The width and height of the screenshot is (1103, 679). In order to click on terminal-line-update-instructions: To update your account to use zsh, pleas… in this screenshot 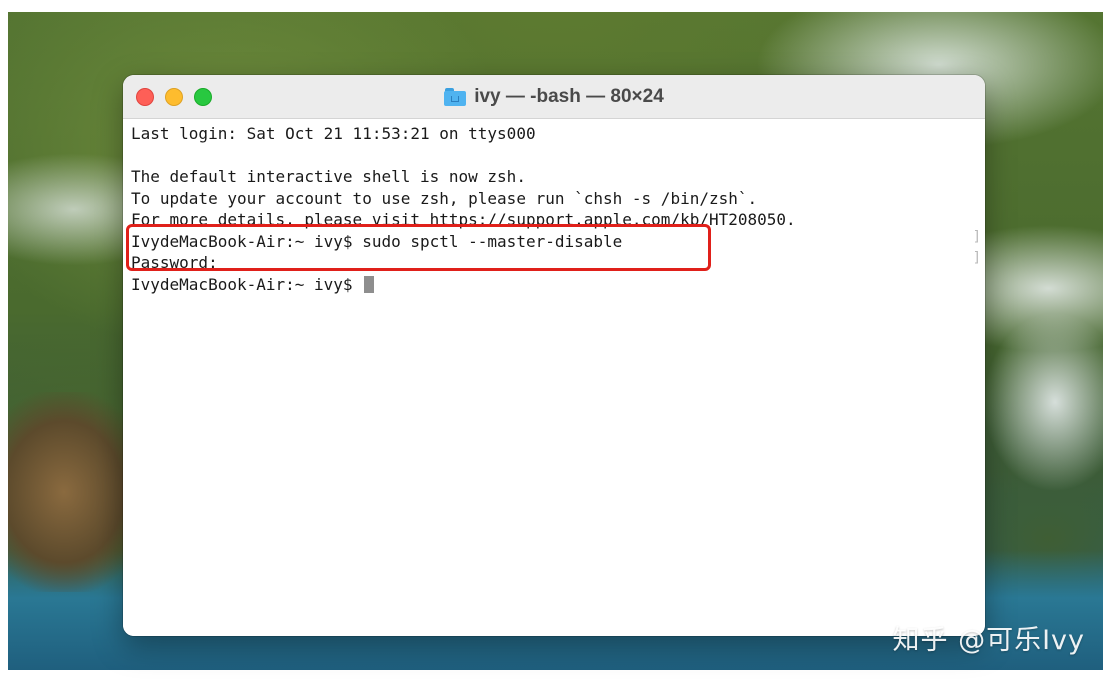, I will do `click(444, 198)`.